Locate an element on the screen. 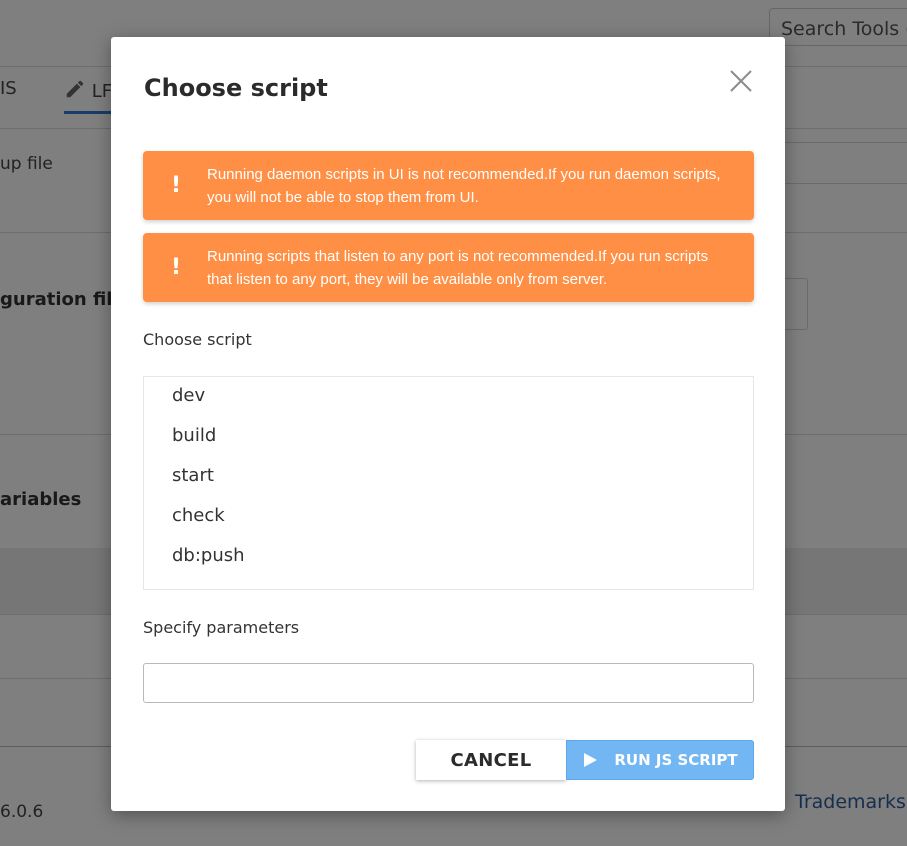  run-js-script-button: RUN JS SCRIPT is located at coordinates (660, 760).